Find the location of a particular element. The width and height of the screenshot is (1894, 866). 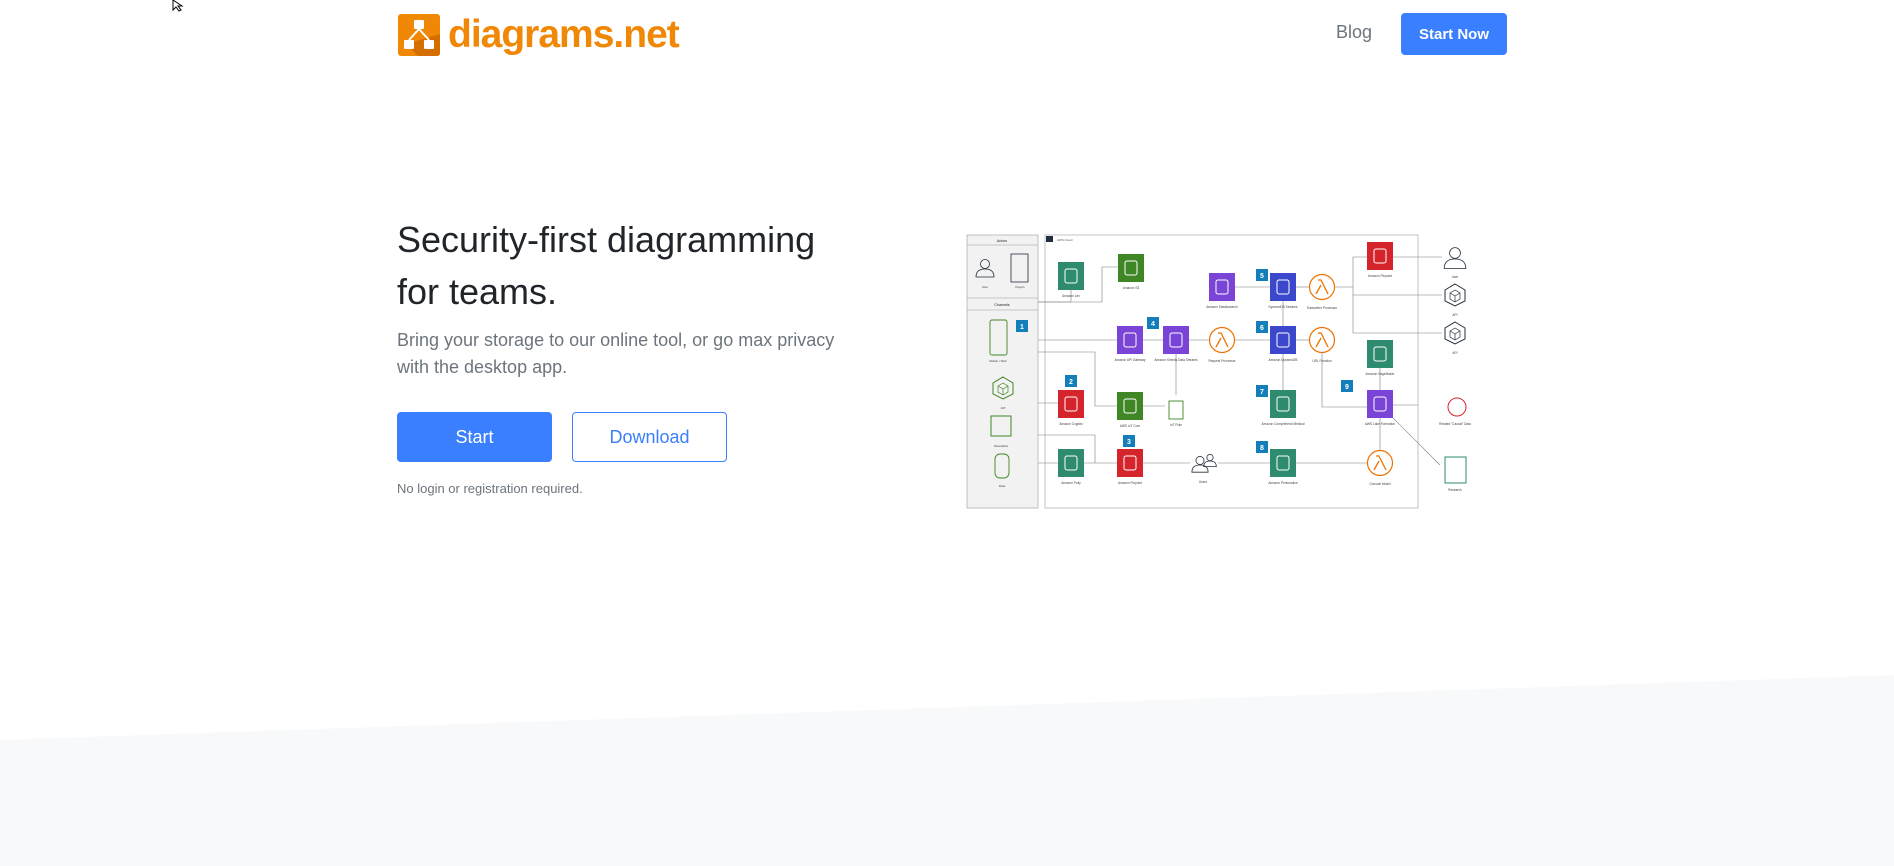

service-pin1-icon is located at coordinates (1380, 256).